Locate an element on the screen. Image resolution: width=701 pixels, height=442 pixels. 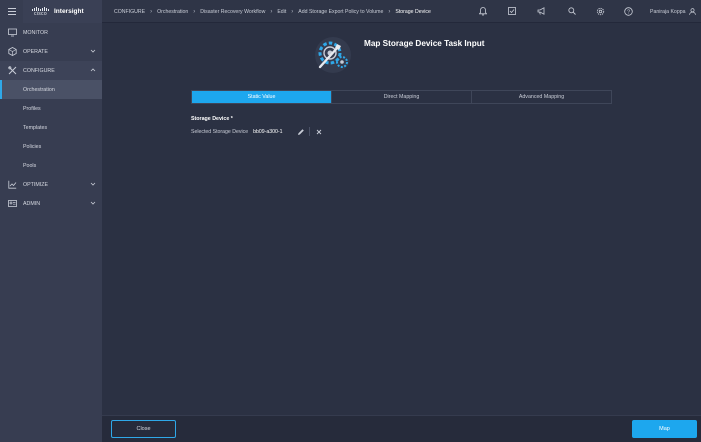
tab-direct-mapping: Direct Mapping is located at coordinates (402, 97).